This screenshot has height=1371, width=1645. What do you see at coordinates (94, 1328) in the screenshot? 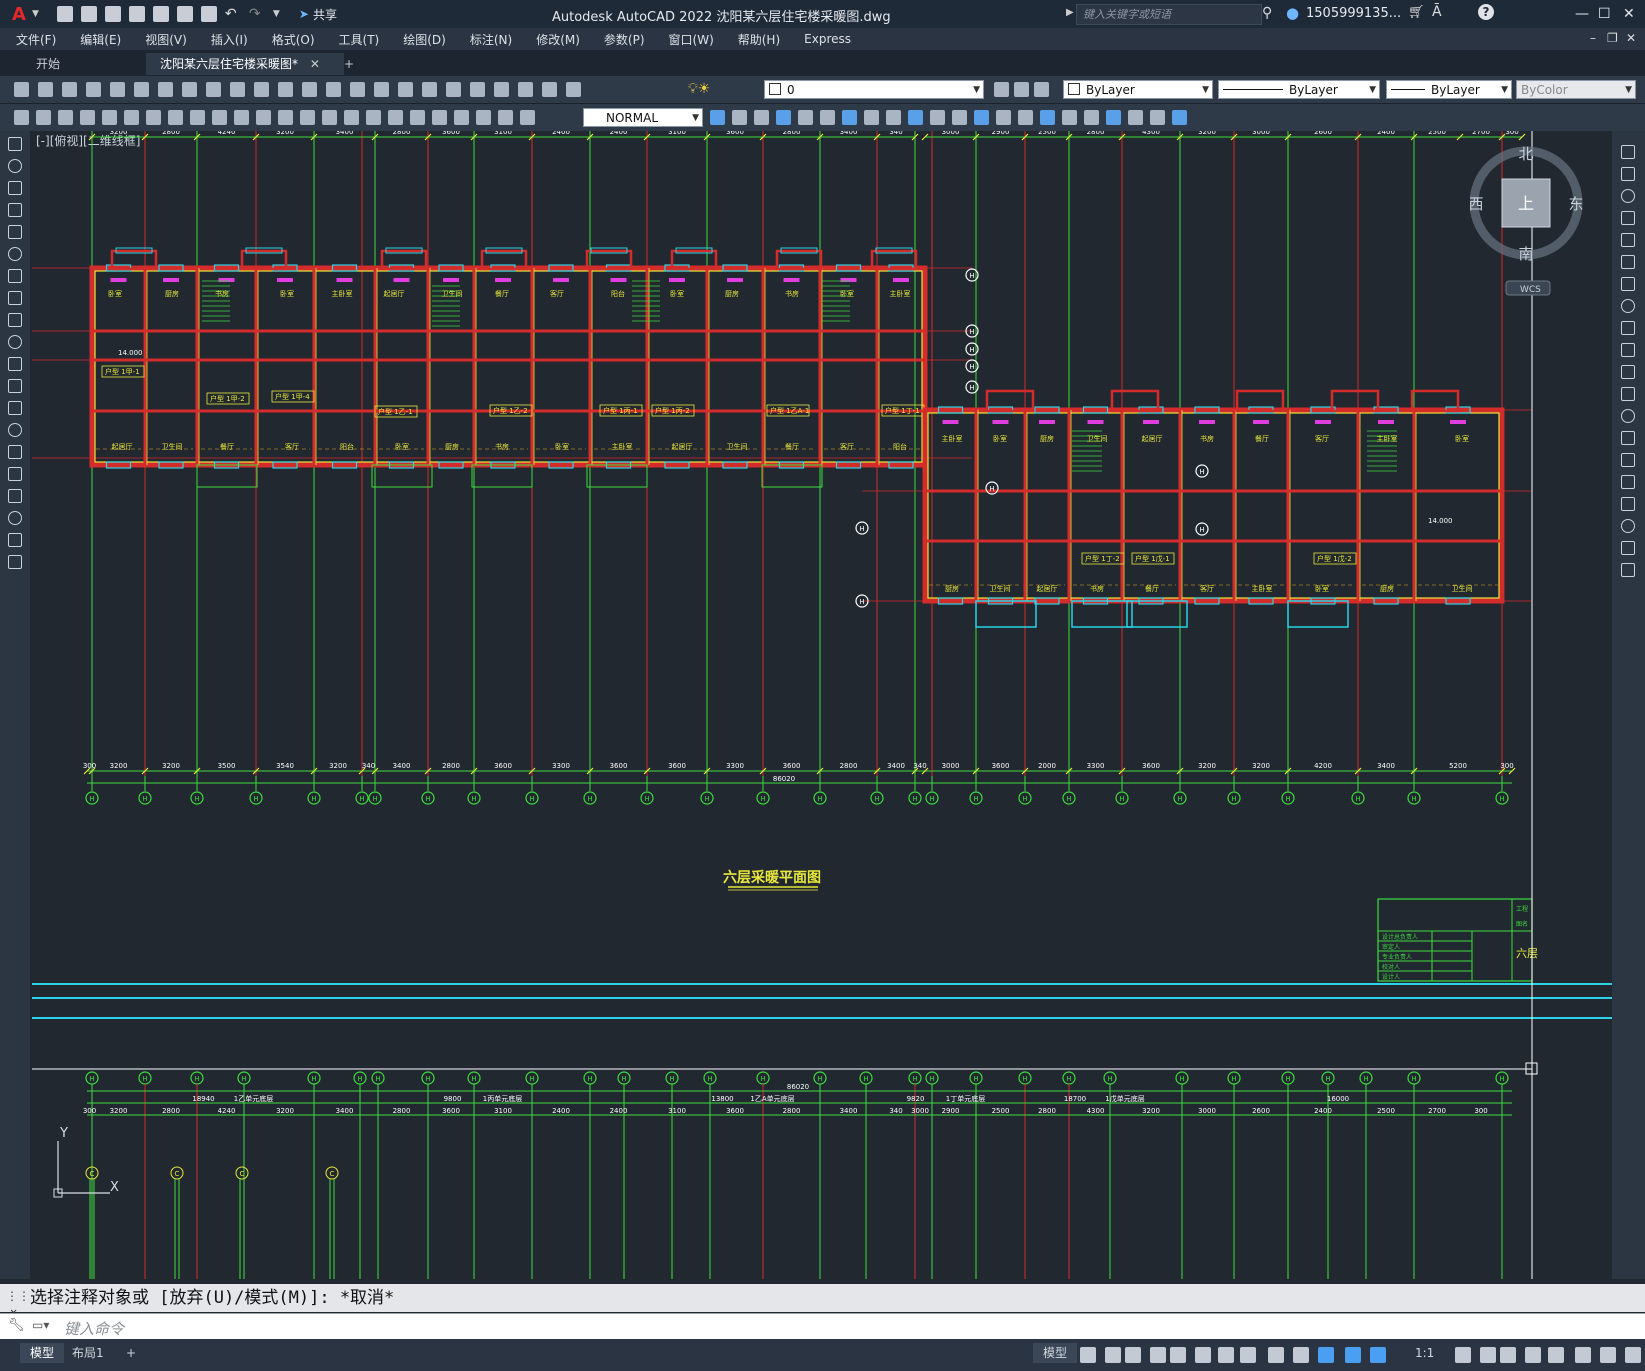
I see `command-input: 键入命令` at bounding box center [94, 1328].